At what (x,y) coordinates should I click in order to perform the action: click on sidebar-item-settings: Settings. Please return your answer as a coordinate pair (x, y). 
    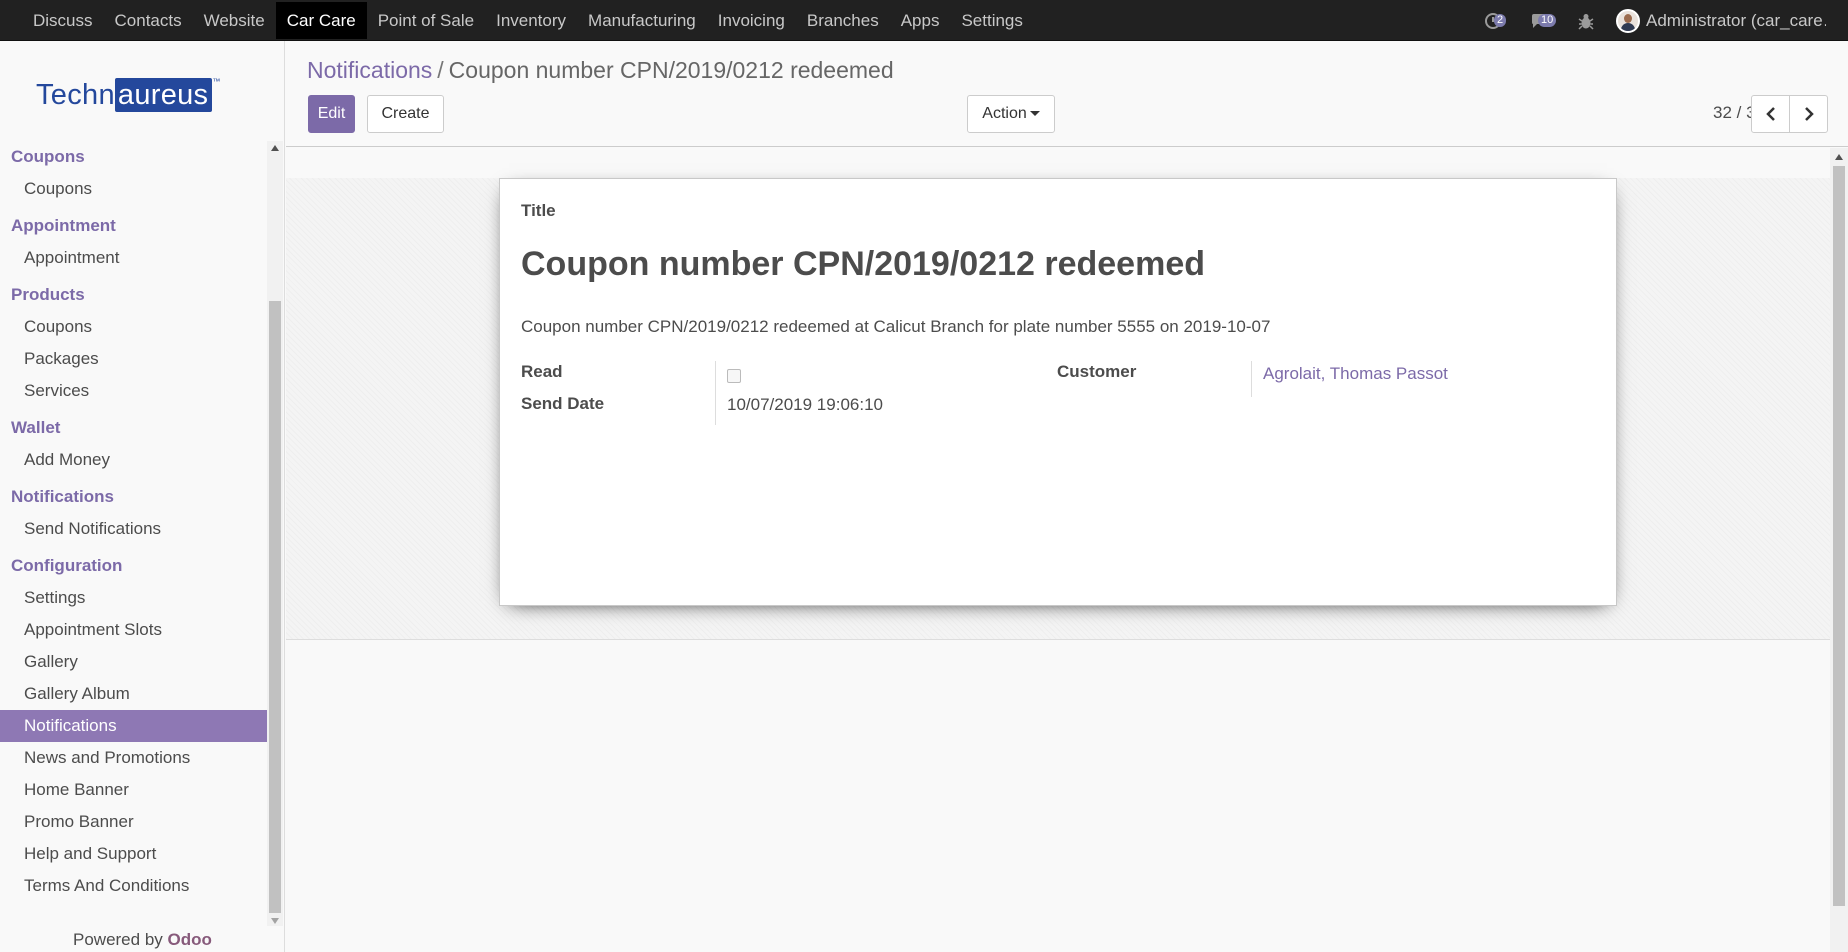
    Looking at the image, I should click on (133, 598).